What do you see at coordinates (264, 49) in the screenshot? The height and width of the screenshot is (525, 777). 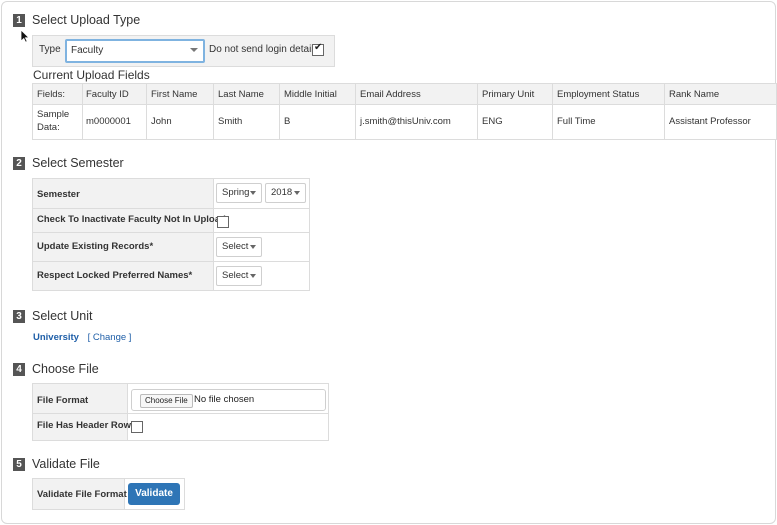 I see `no-login-label: Do not send login details` at bounding box center [264, 49].